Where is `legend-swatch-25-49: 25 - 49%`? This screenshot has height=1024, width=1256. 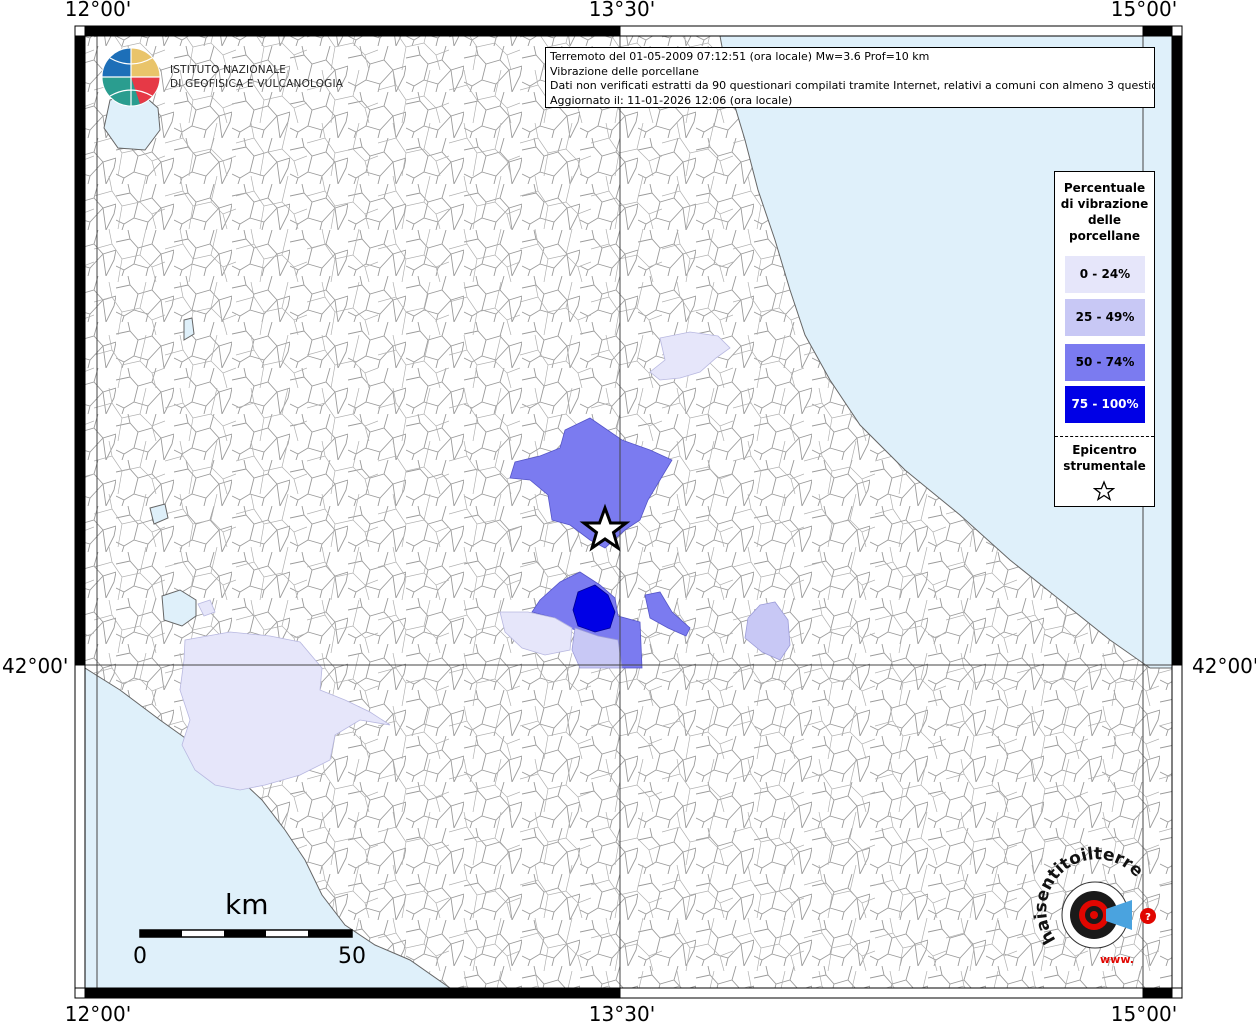 legend-swatch-25-49: 25 - 49% is located at coordinates (1105, 317).